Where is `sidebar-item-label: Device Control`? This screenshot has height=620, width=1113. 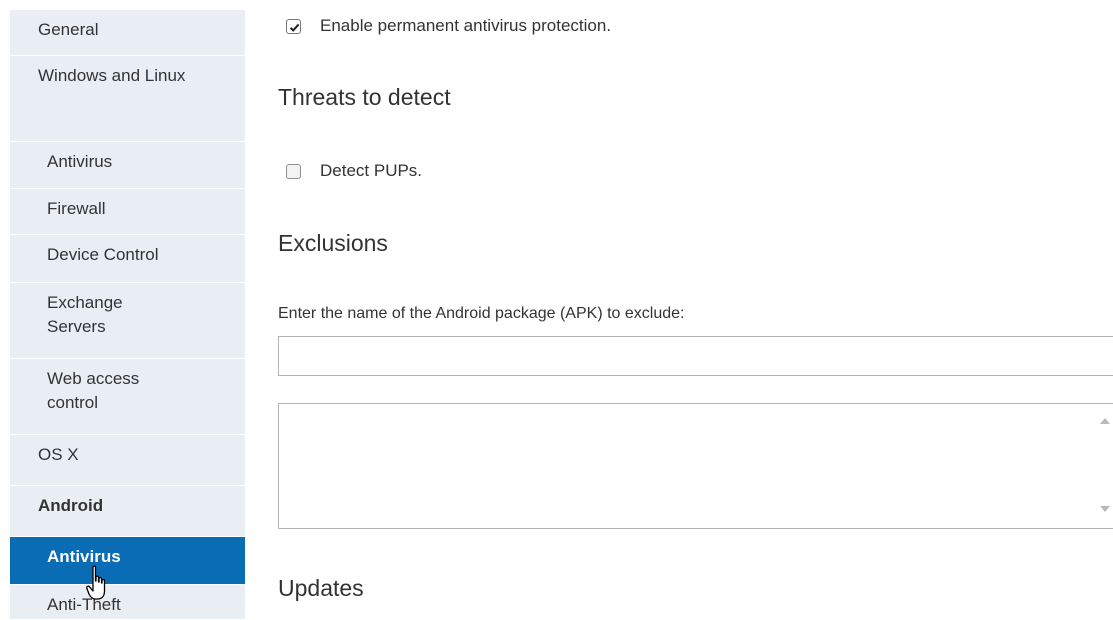 sidebar-item-label: Device Control is located at coordinates (103, 254).